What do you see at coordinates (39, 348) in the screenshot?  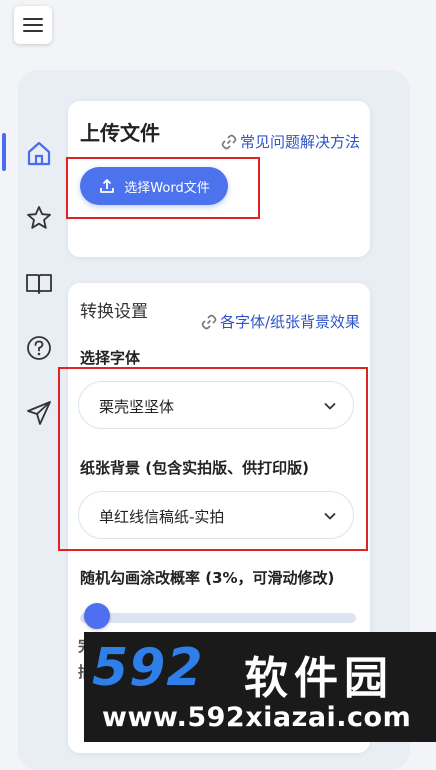 I see `help-icon` at bounding box center [39, 348].